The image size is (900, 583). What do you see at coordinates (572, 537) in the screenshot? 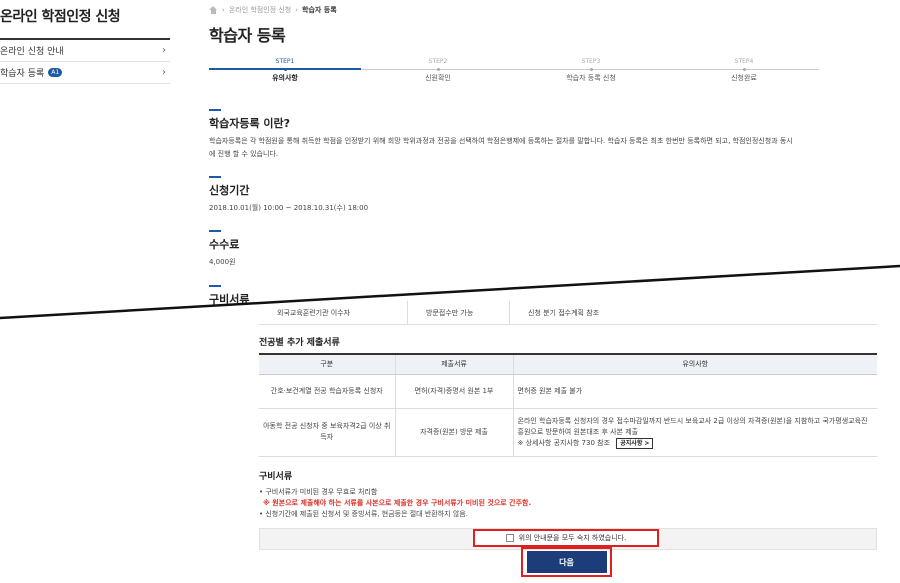
I see `agree-label-text: 위의 안내문을 모두 숙지 하였습니다.` at bounding box center [572, 537].